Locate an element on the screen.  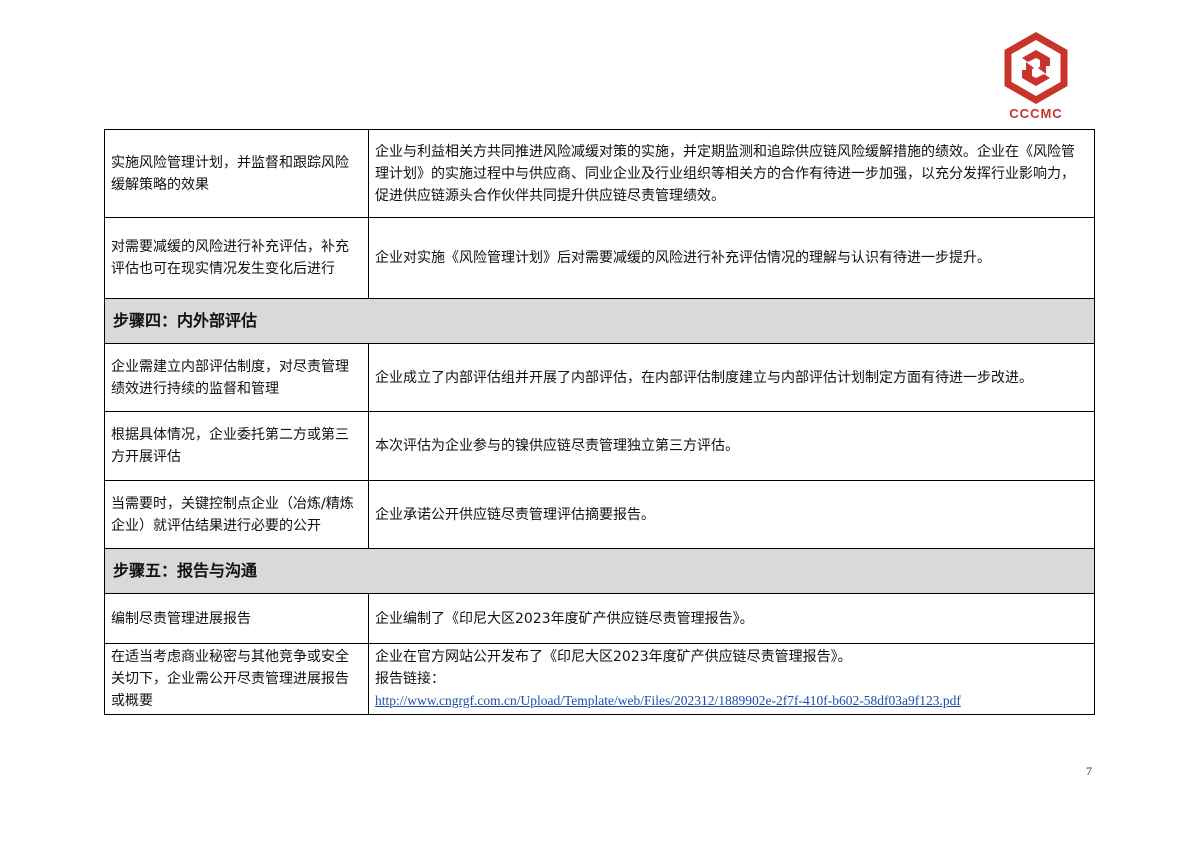
finding-text: 本次评估为企业参与的镍供应链尽责管理独立第三方评估。 is located at coordinates (557, 446).